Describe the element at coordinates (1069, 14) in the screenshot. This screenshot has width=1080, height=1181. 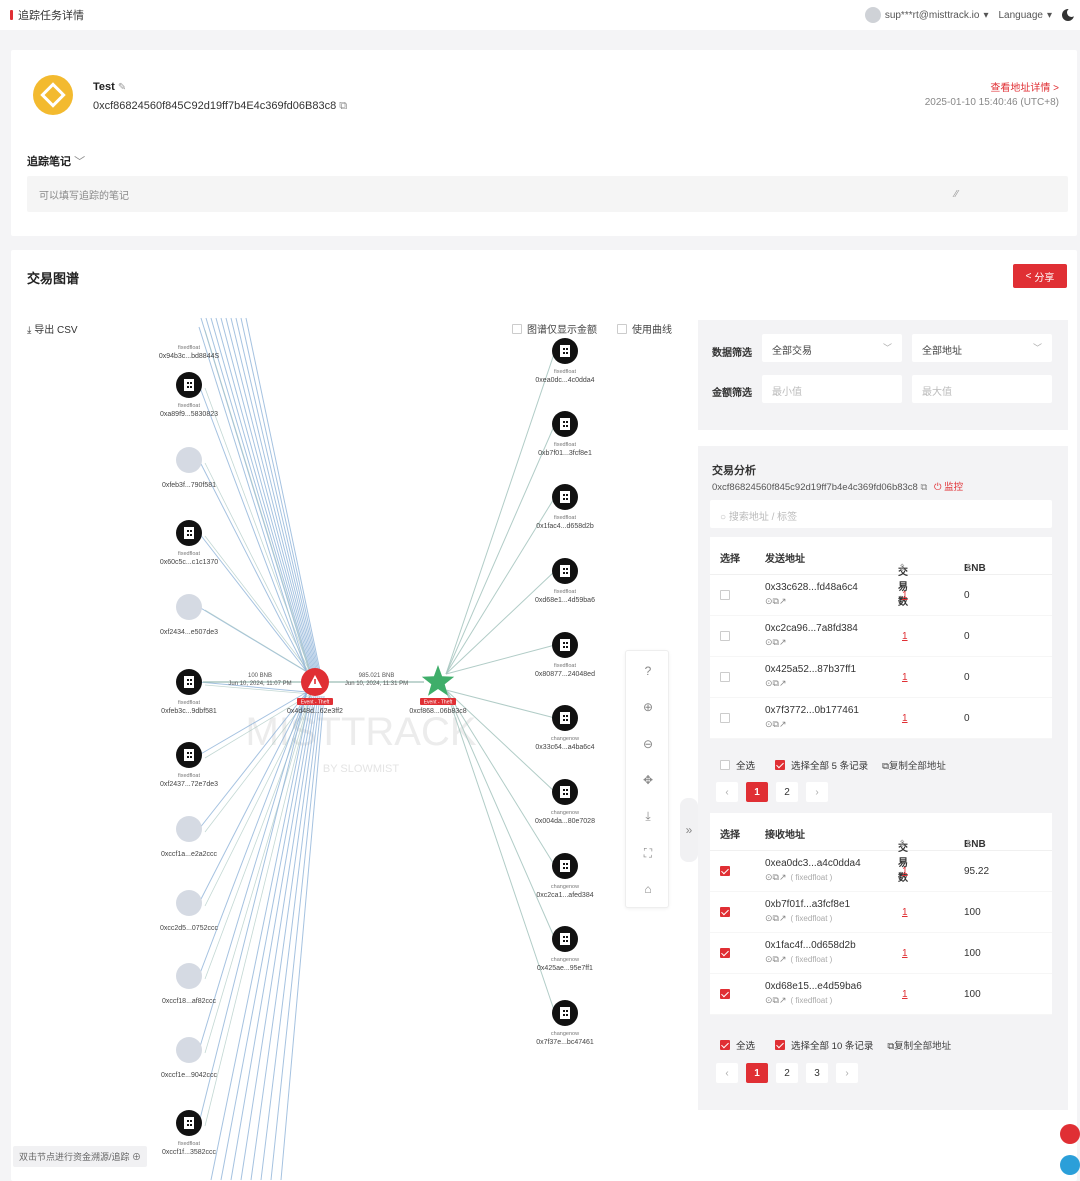
I see `theme-toggle-moon-icon` at that location.